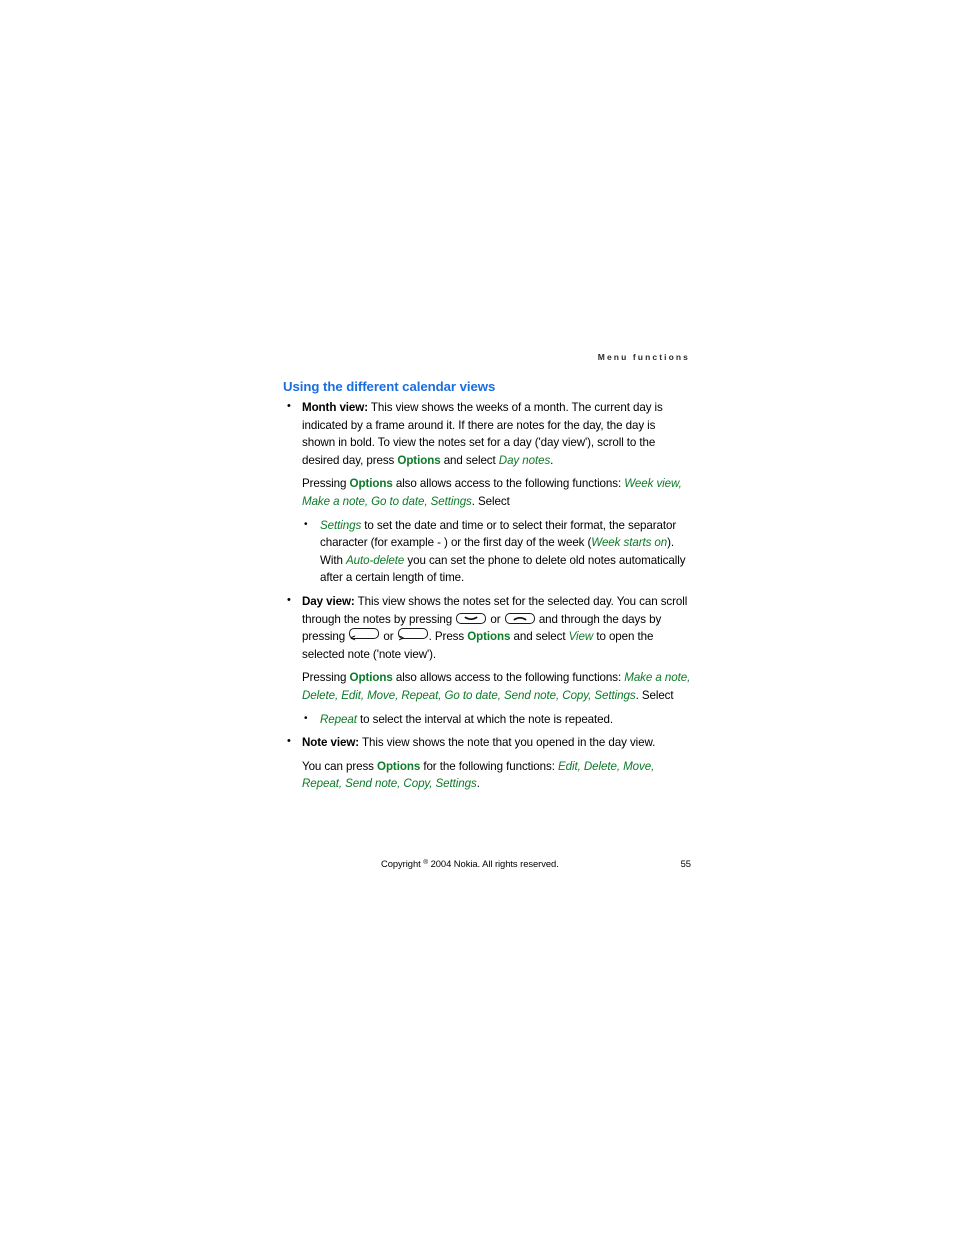 This screenshot has width=954, height=1235. I want to click on right-chevron-icon: >, so click(401, 638).